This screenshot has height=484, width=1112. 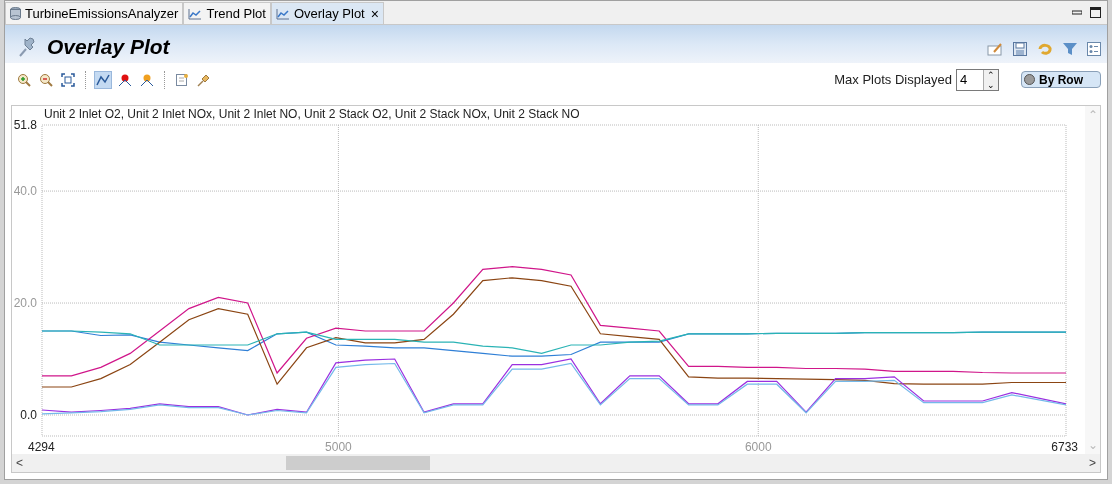 What do you see at coordinates (25, 125) in the screenshot?
I see `y-tick-label: 51.8` at bounding box center [25, 125].